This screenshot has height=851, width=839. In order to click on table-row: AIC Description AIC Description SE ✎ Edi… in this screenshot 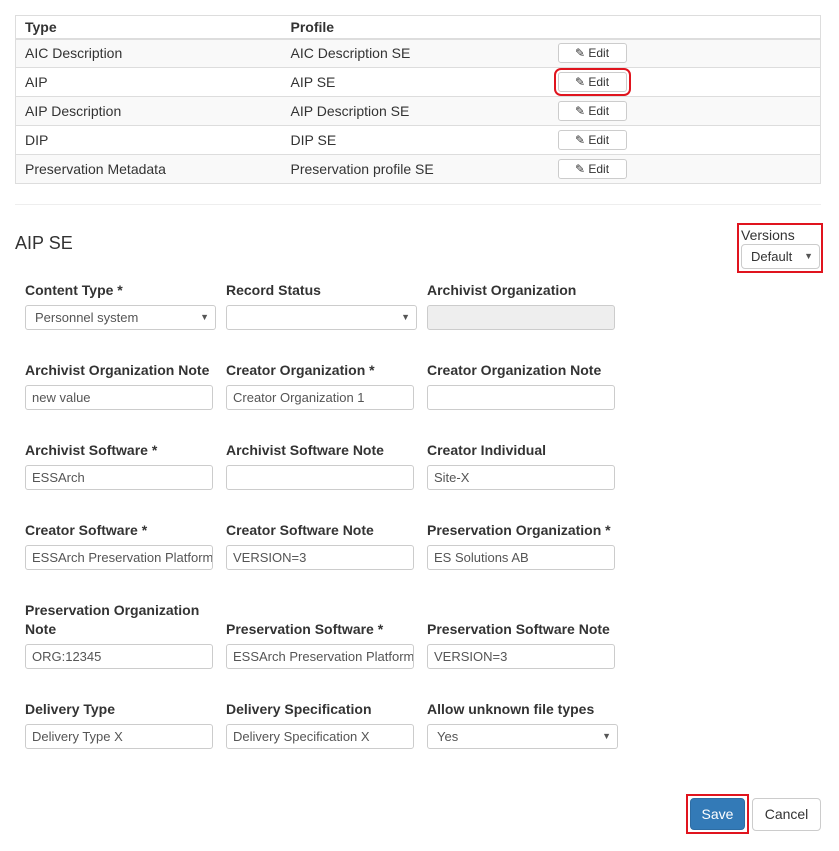, I will do `click(418, 53)`.